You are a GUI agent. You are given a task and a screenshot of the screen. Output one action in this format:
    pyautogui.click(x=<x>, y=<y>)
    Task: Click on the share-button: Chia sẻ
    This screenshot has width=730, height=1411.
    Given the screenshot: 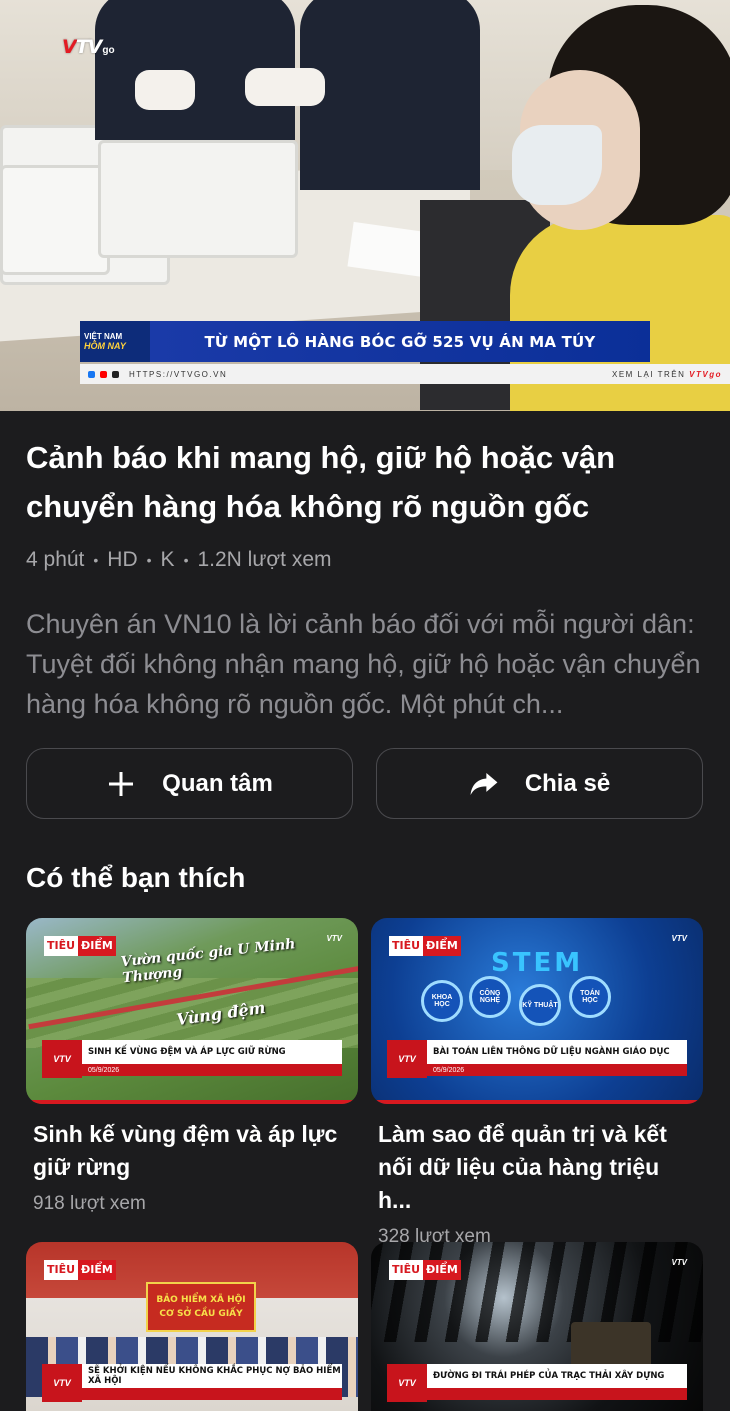 What is the action you would take?
    pyautogui.click(x=539, y=783)
    